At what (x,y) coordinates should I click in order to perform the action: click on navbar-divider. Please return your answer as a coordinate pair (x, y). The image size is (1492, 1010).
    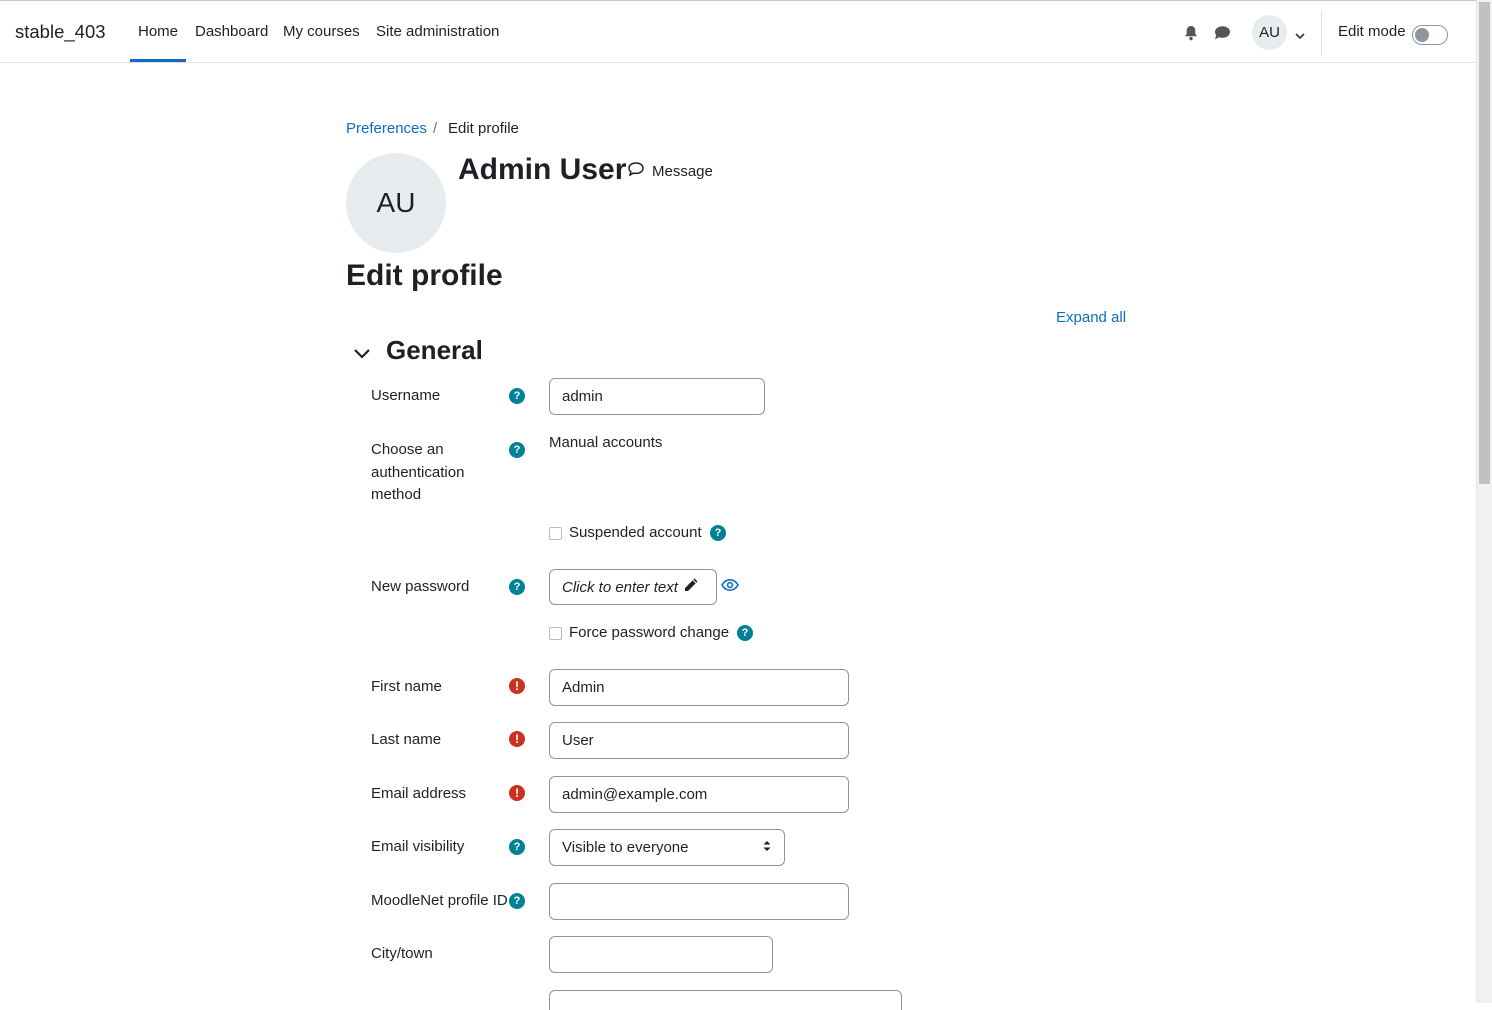
    Looking at the image, I should click on (1321, 33).